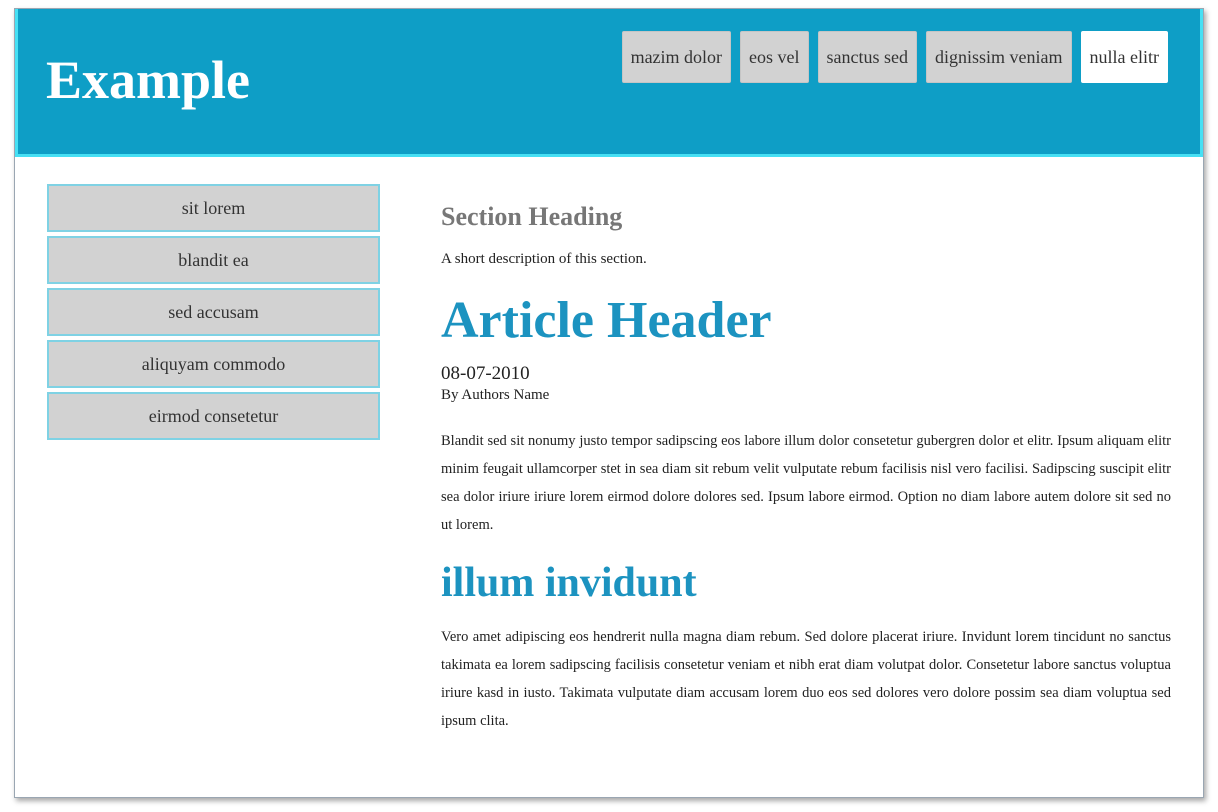 Image resolution: width=1218 pixels, height=812 pixels. What do you see at coordinates (213, 260) in the screenshot?
I see `sidebar-item-blandit-ea: blandit ea` at bounding box center [213, 260].